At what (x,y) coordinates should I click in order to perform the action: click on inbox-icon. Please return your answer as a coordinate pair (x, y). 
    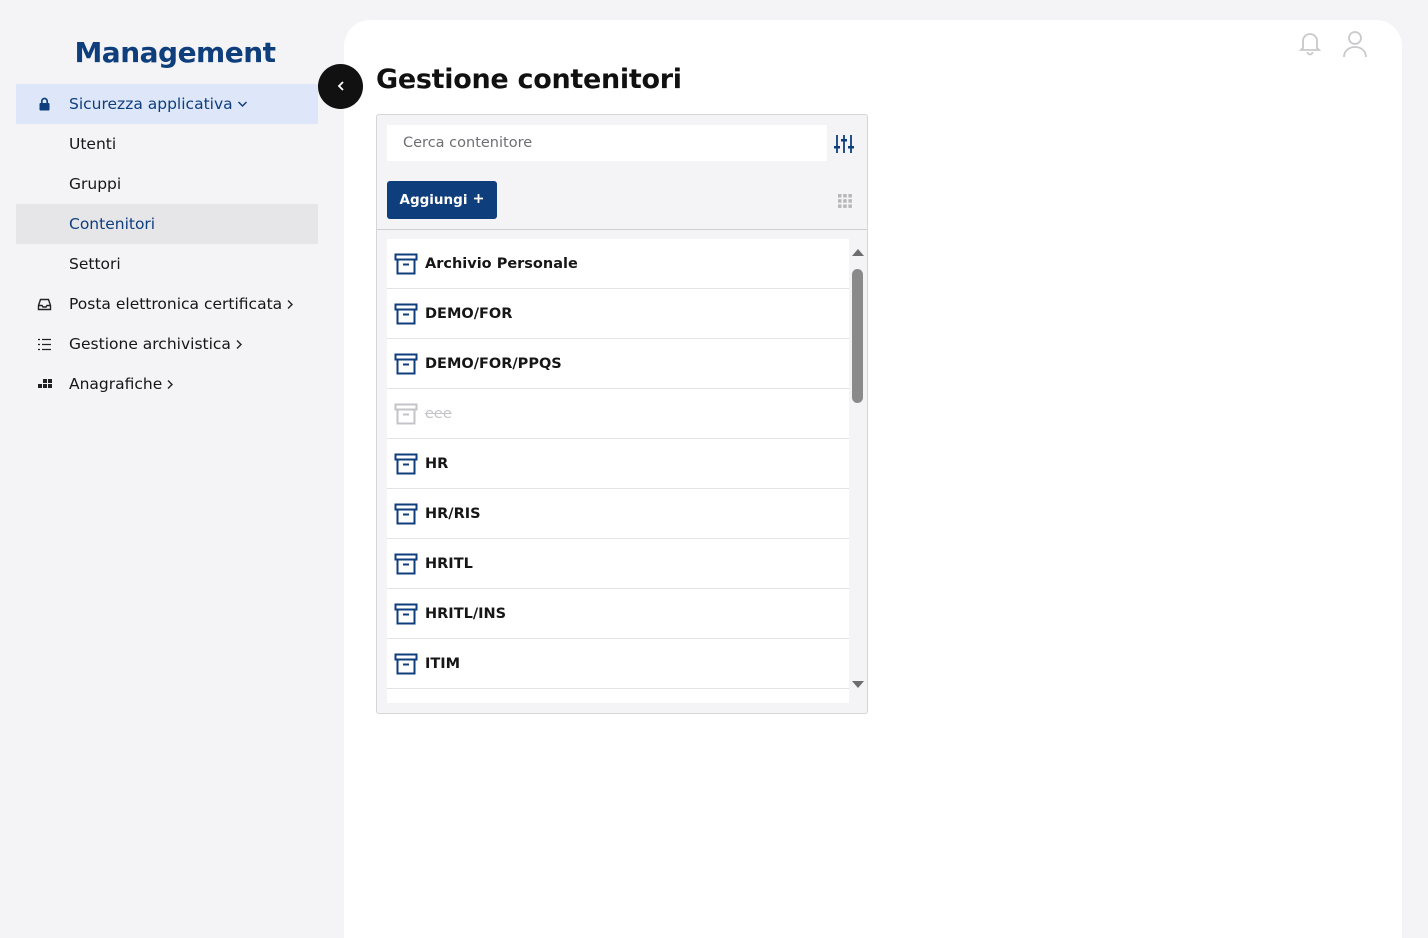
    Looking at the image, I should click on (42, 304).